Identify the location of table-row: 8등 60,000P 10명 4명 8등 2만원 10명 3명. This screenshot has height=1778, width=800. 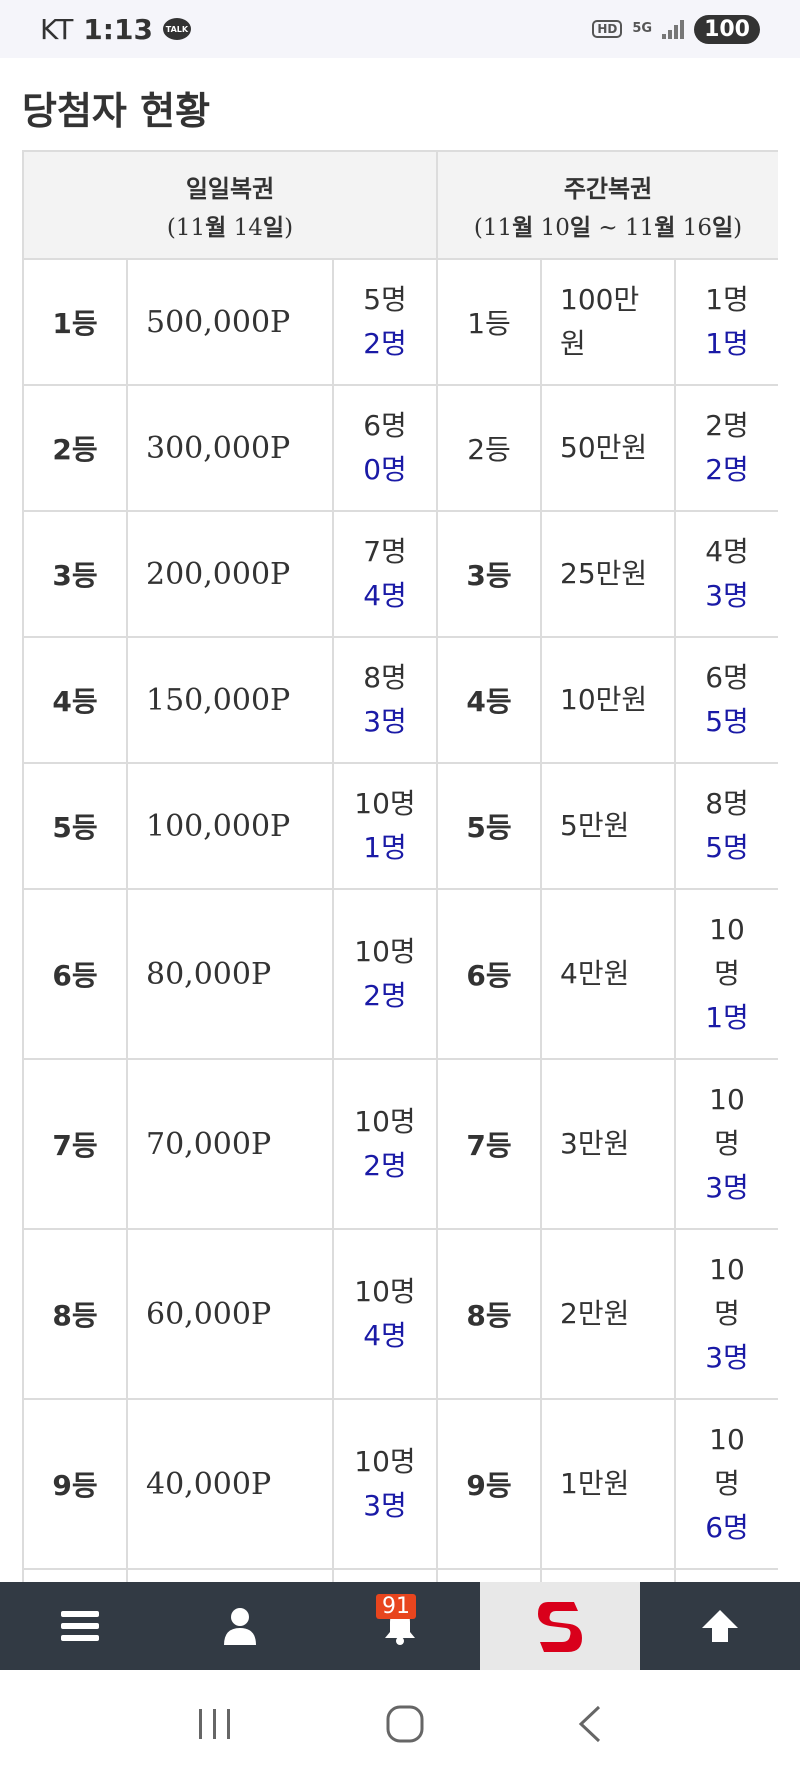
(400, 1314).